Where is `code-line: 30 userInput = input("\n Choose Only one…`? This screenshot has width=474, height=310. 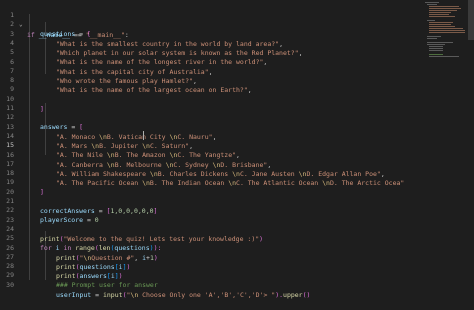 code-line: 30 userInput = input("\n Choose Only one… is located at coordinates (210, 284).